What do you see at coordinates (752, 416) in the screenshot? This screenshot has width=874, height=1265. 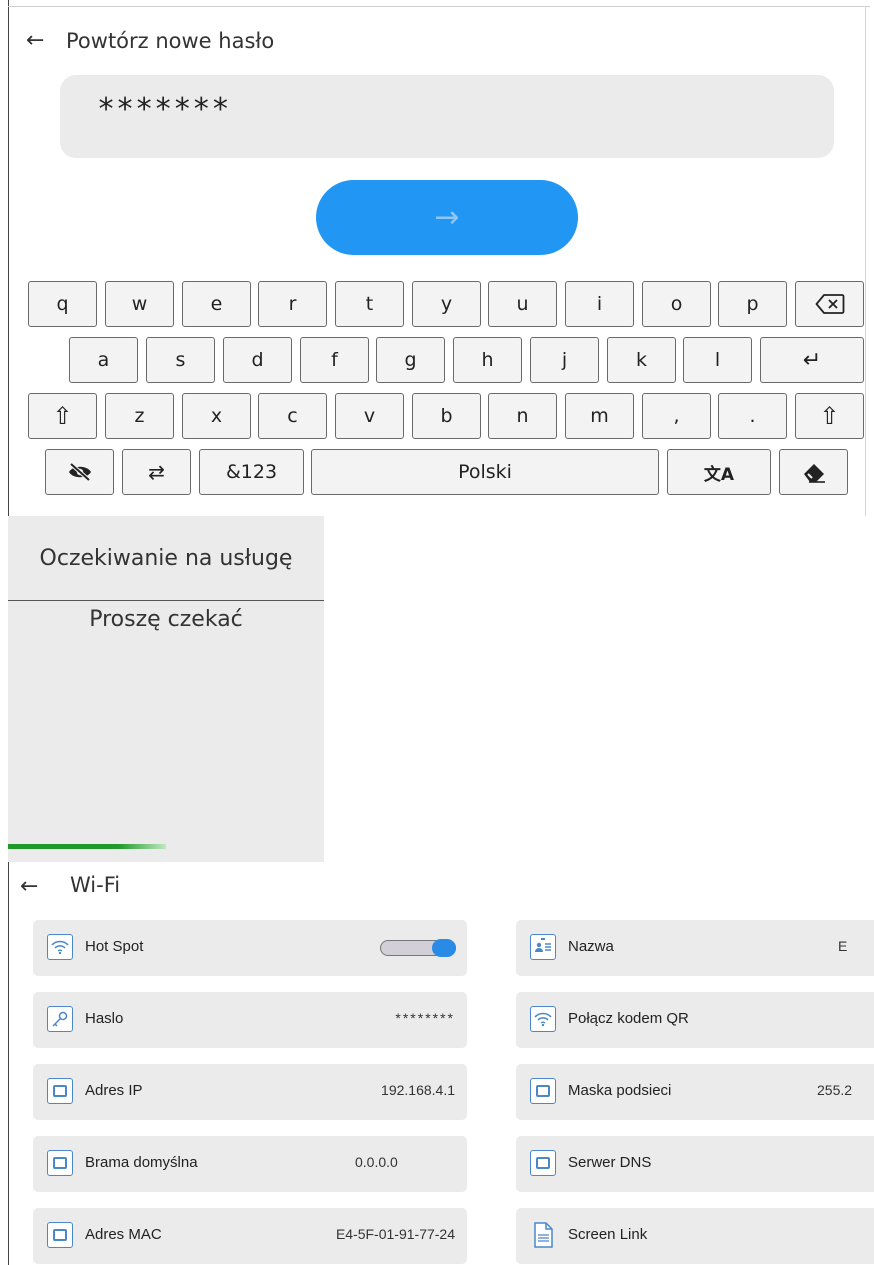 I see `key-period: .` at bounding box center [752, 416].